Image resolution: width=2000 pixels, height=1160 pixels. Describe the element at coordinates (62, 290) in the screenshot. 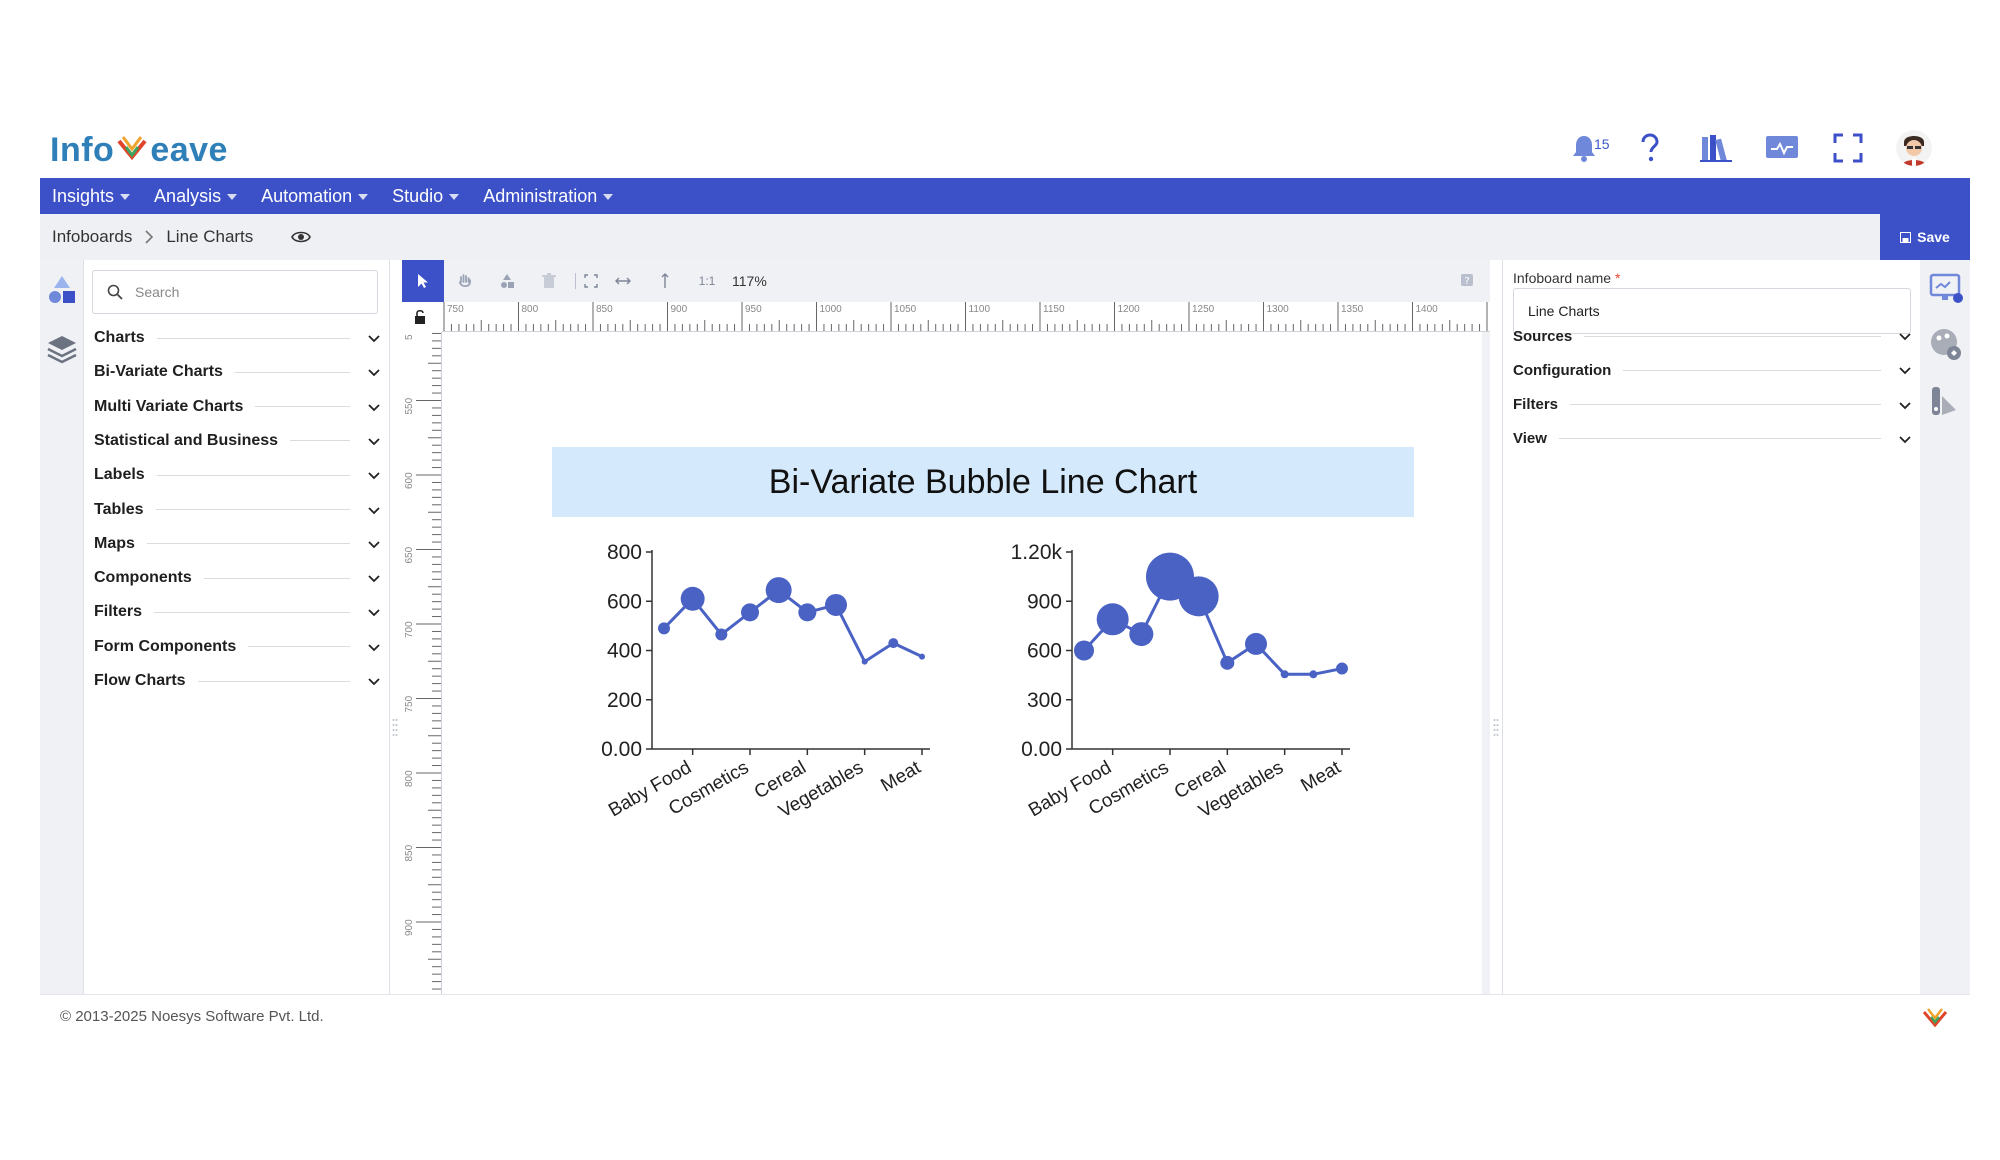

I see `shapes-icon` at that location.